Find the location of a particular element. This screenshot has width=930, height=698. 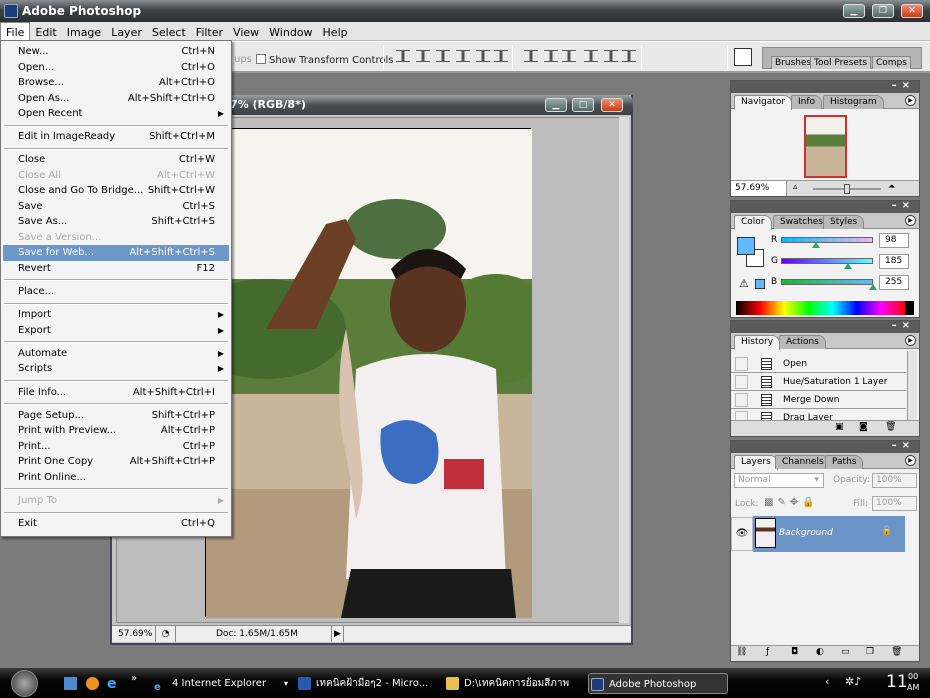

slider-thumb-icon is located at coordinates (847, 266).